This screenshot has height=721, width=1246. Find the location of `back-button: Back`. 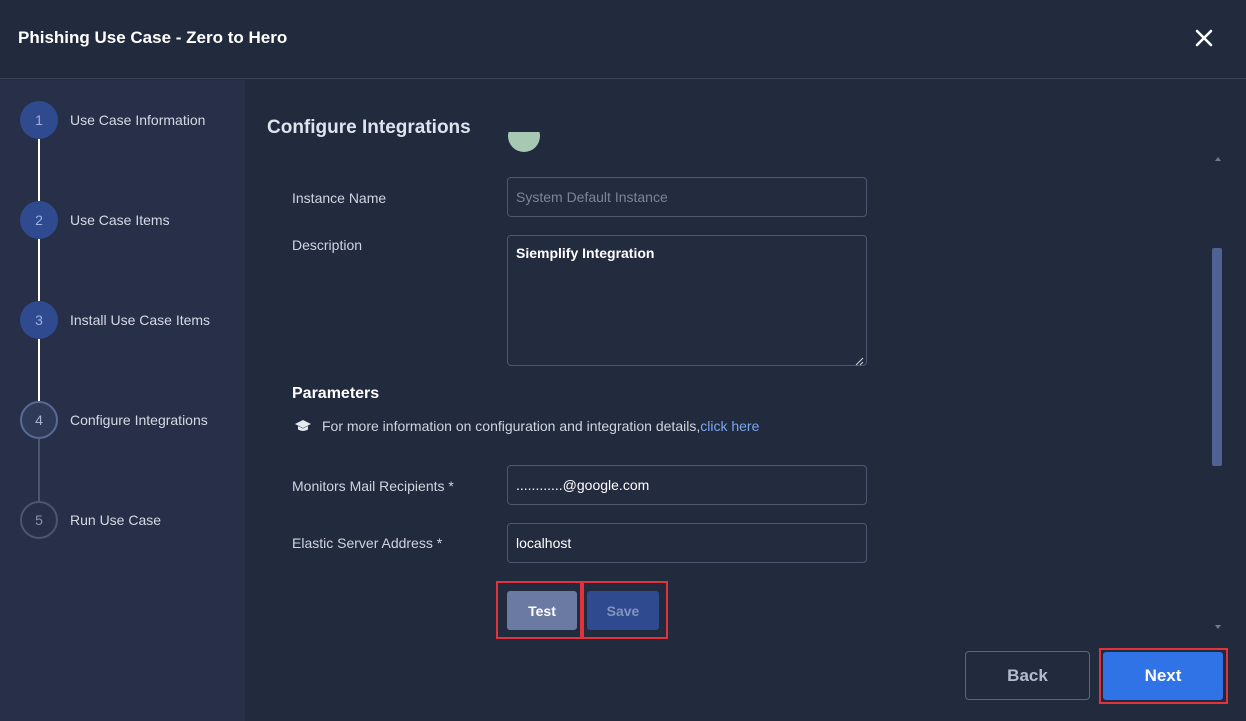

back-button: Back is located at coordinates (1027, 675).